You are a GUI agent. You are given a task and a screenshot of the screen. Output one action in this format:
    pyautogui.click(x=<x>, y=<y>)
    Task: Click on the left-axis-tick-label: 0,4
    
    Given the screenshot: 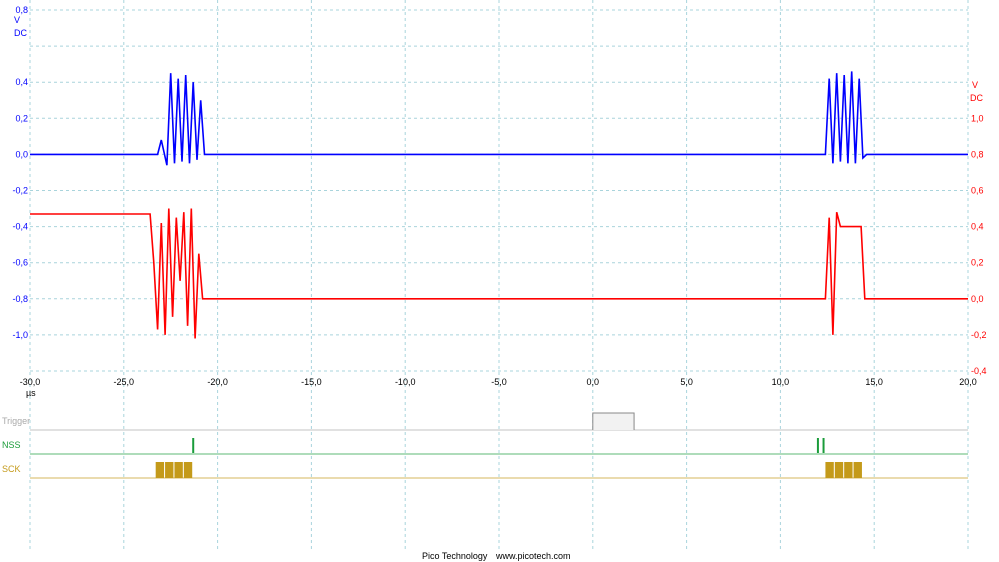 What is the action you would take?
    pyautogui.click(x=21, y=82)
    